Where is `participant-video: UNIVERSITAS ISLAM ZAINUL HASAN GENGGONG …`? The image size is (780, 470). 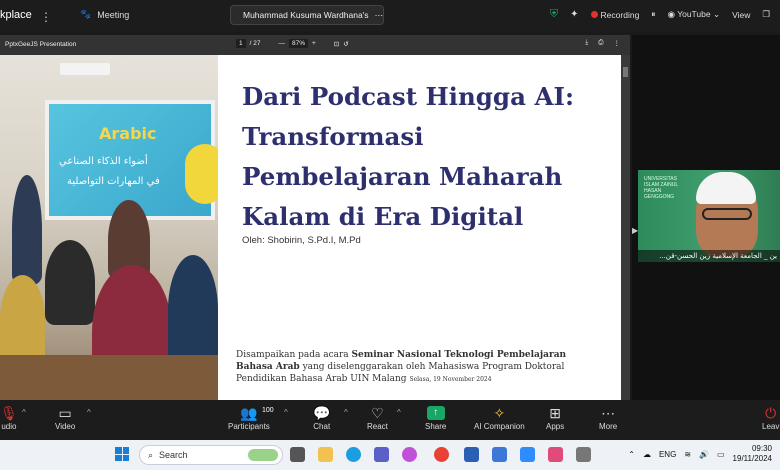
participant-video: UNIVERSITAS ISLAM ZAINUL HASAN GENGGONG … is located at coordinates (709, 216).